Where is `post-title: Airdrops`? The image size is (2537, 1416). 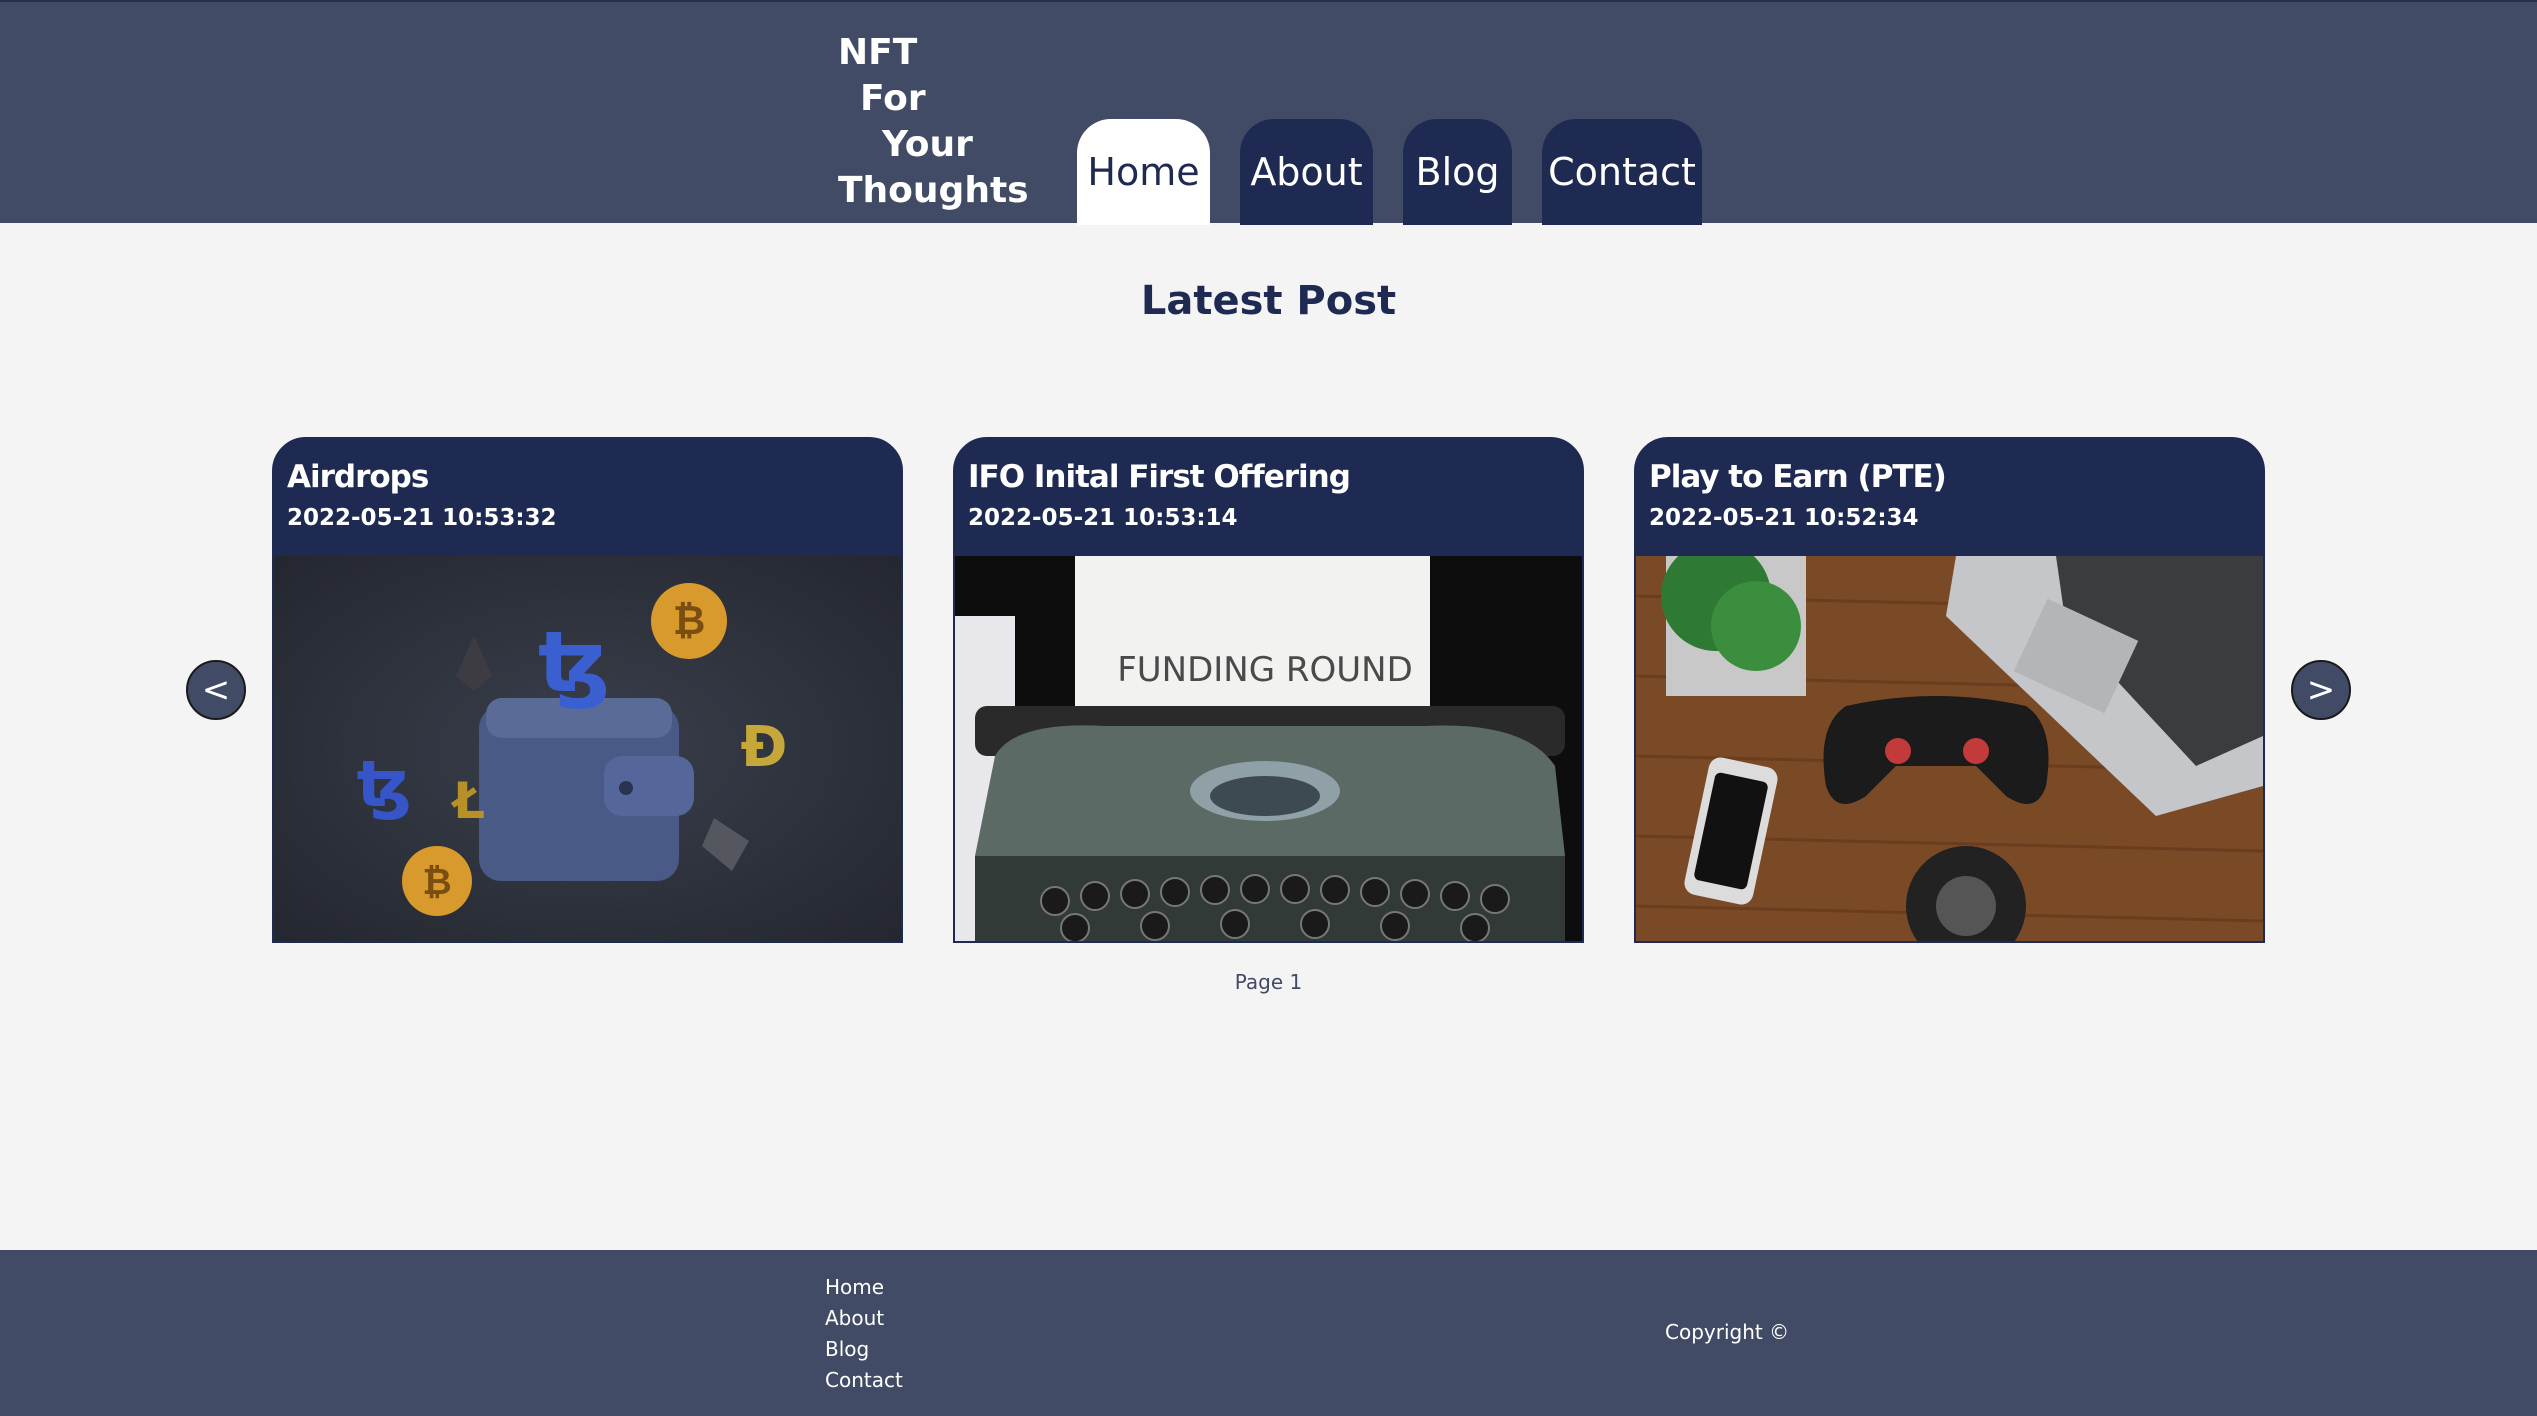 post-title: Airdrops is located at coordinates (358, 477).